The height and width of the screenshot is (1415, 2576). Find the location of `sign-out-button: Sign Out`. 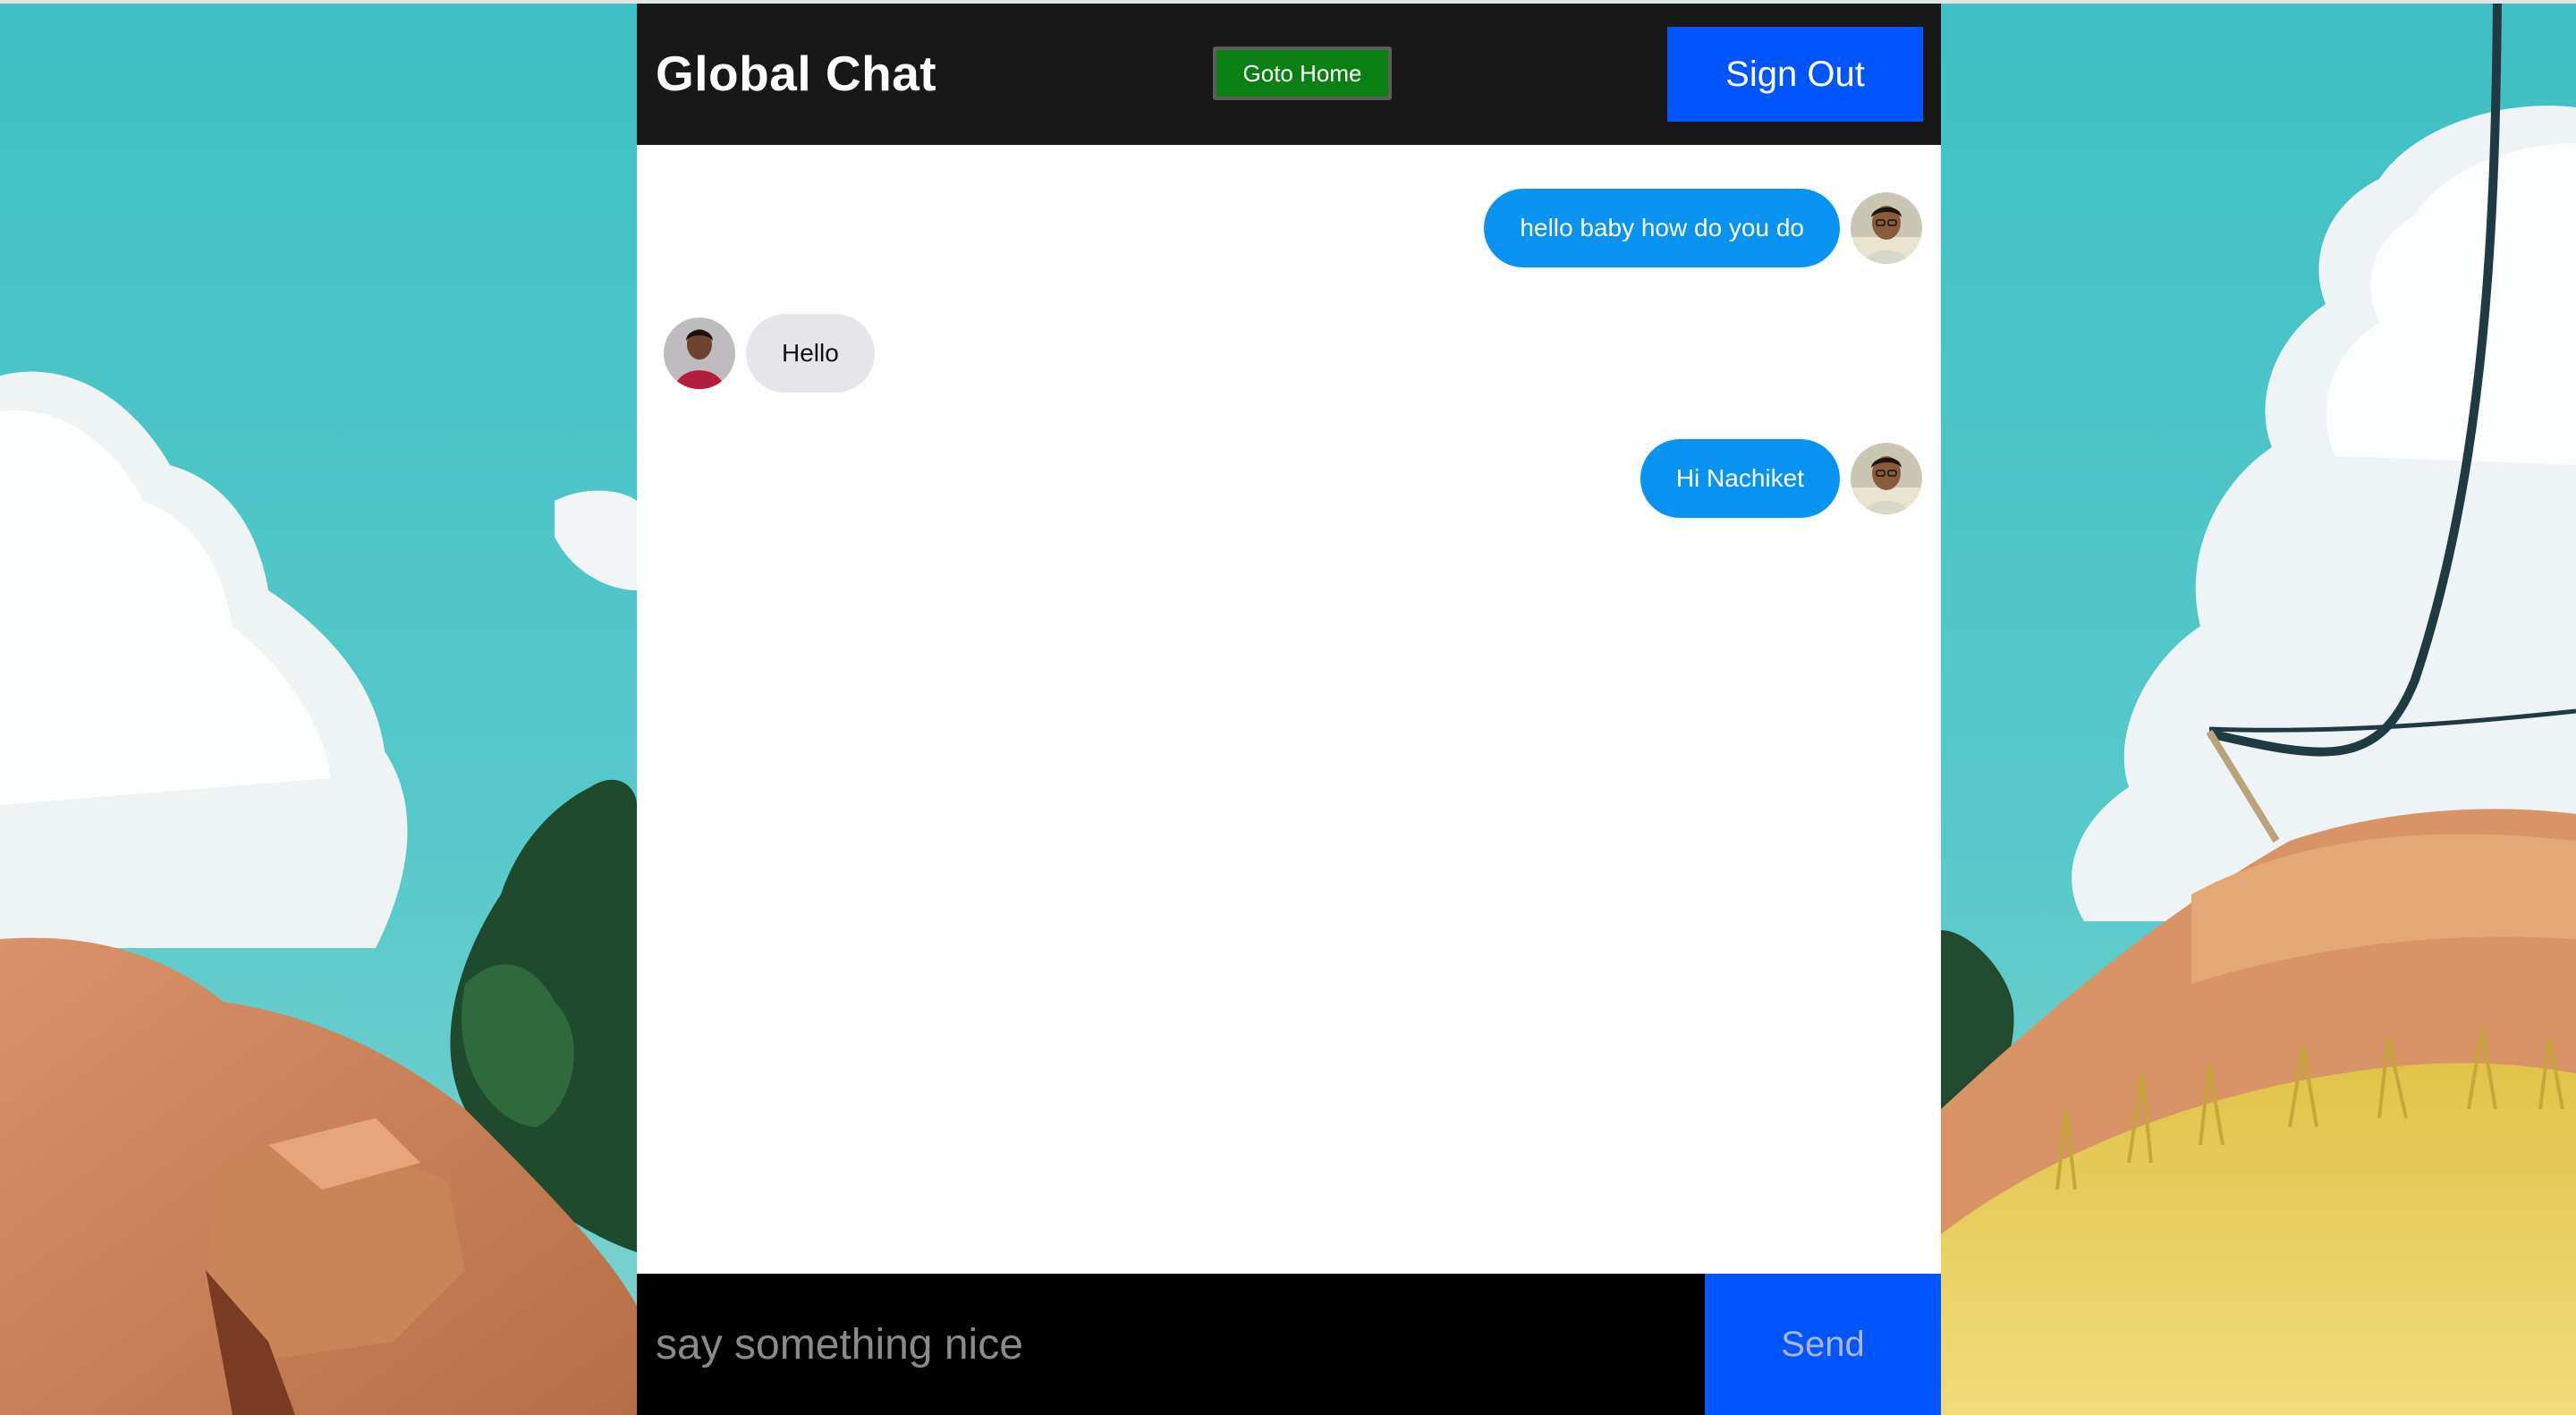

sign-out-button: Sign Out is located at coordinates (1795, 74).